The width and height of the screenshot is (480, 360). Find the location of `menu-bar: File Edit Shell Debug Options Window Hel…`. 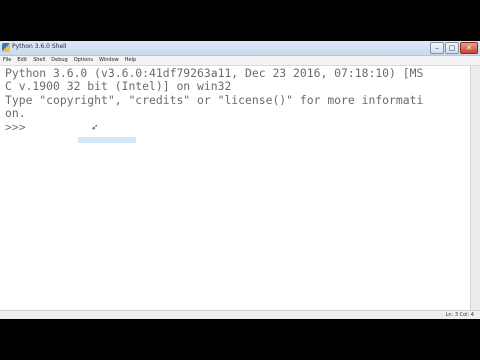

menu-bar: File Edit Shell Debug Options Window Hel… is located at coordinates (240, 61).